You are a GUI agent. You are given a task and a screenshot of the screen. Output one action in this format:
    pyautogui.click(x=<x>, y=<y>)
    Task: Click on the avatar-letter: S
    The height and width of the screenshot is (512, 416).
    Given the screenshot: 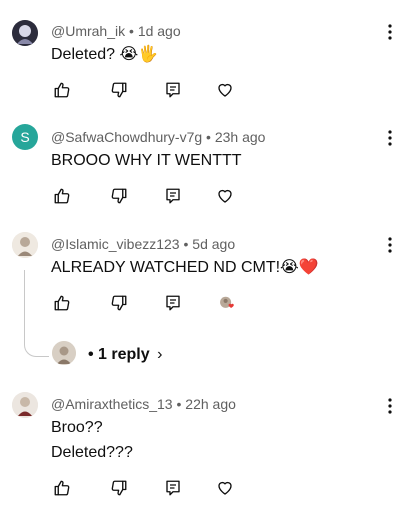 What is the action you would take?
    pyautogui.click(x=25, y=137)
    